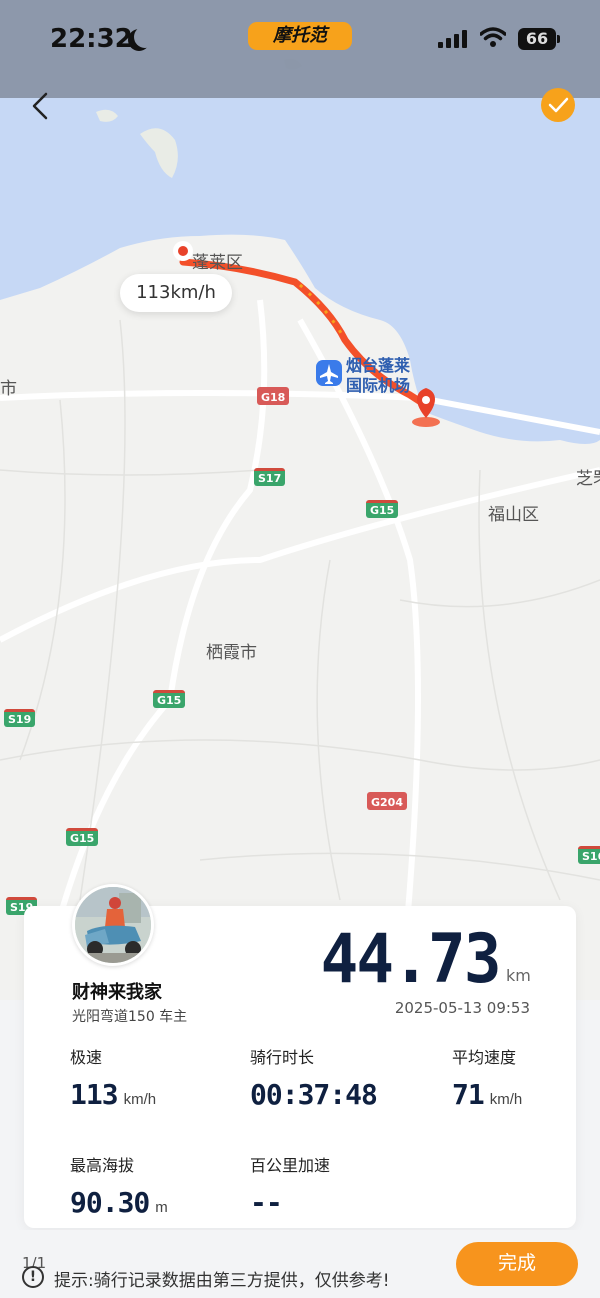 The height and width of the screenshot is (1298, 600). I want to click on username: 财神来我家, so click(117, 992).